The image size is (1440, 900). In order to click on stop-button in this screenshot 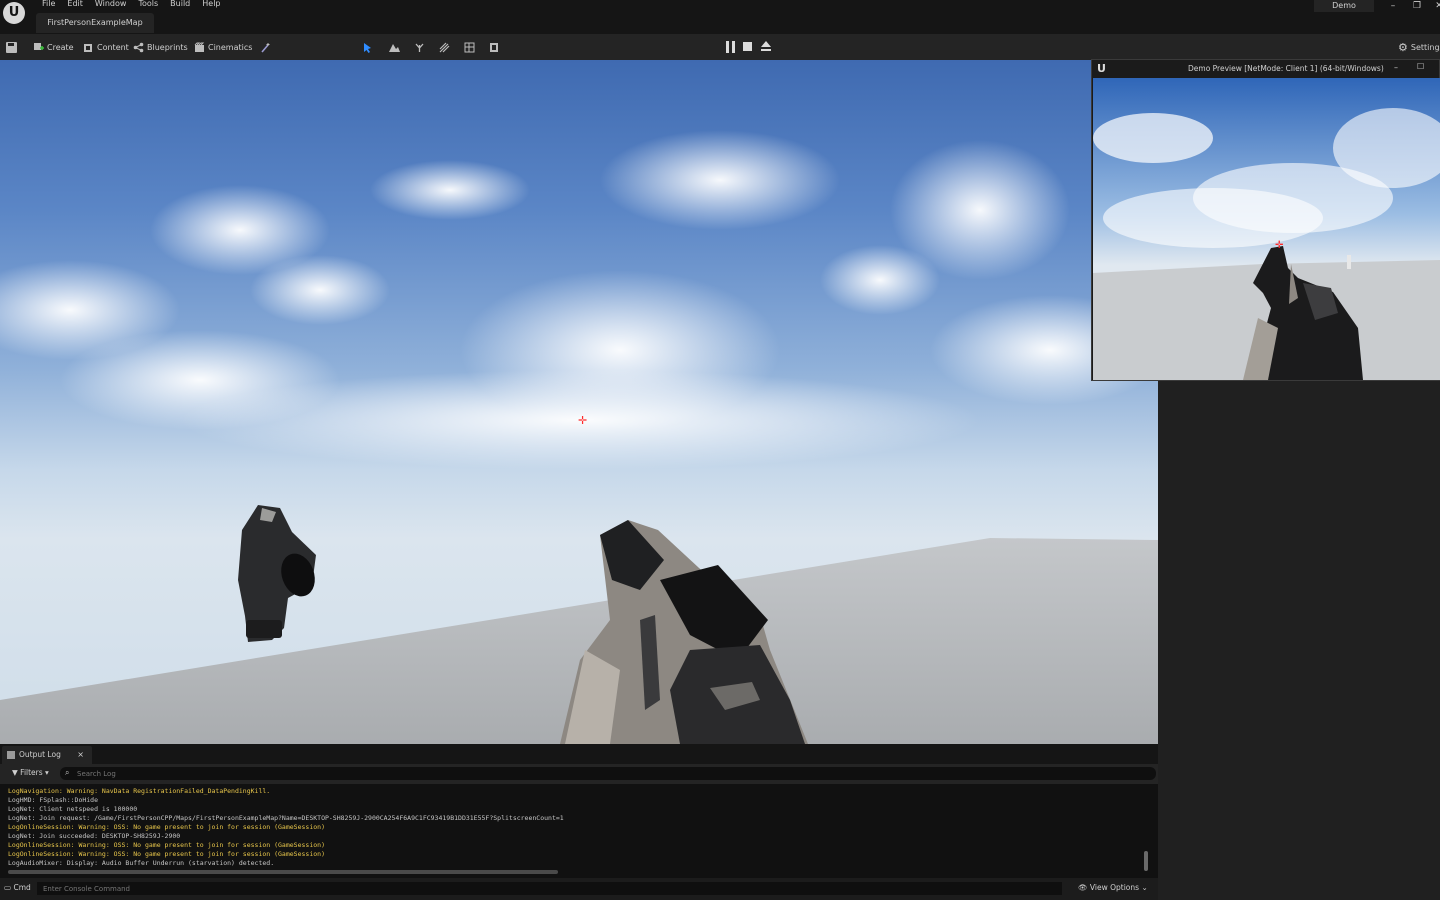, I will do `click(747, 46)`.